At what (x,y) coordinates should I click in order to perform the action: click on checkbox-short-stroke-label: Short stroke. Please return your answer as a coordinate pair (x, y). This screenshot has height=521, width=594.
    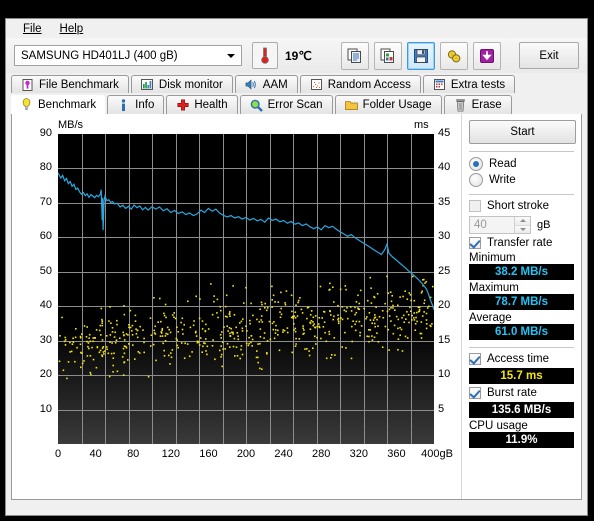
    Looking at the image, I should click on (518, 206).